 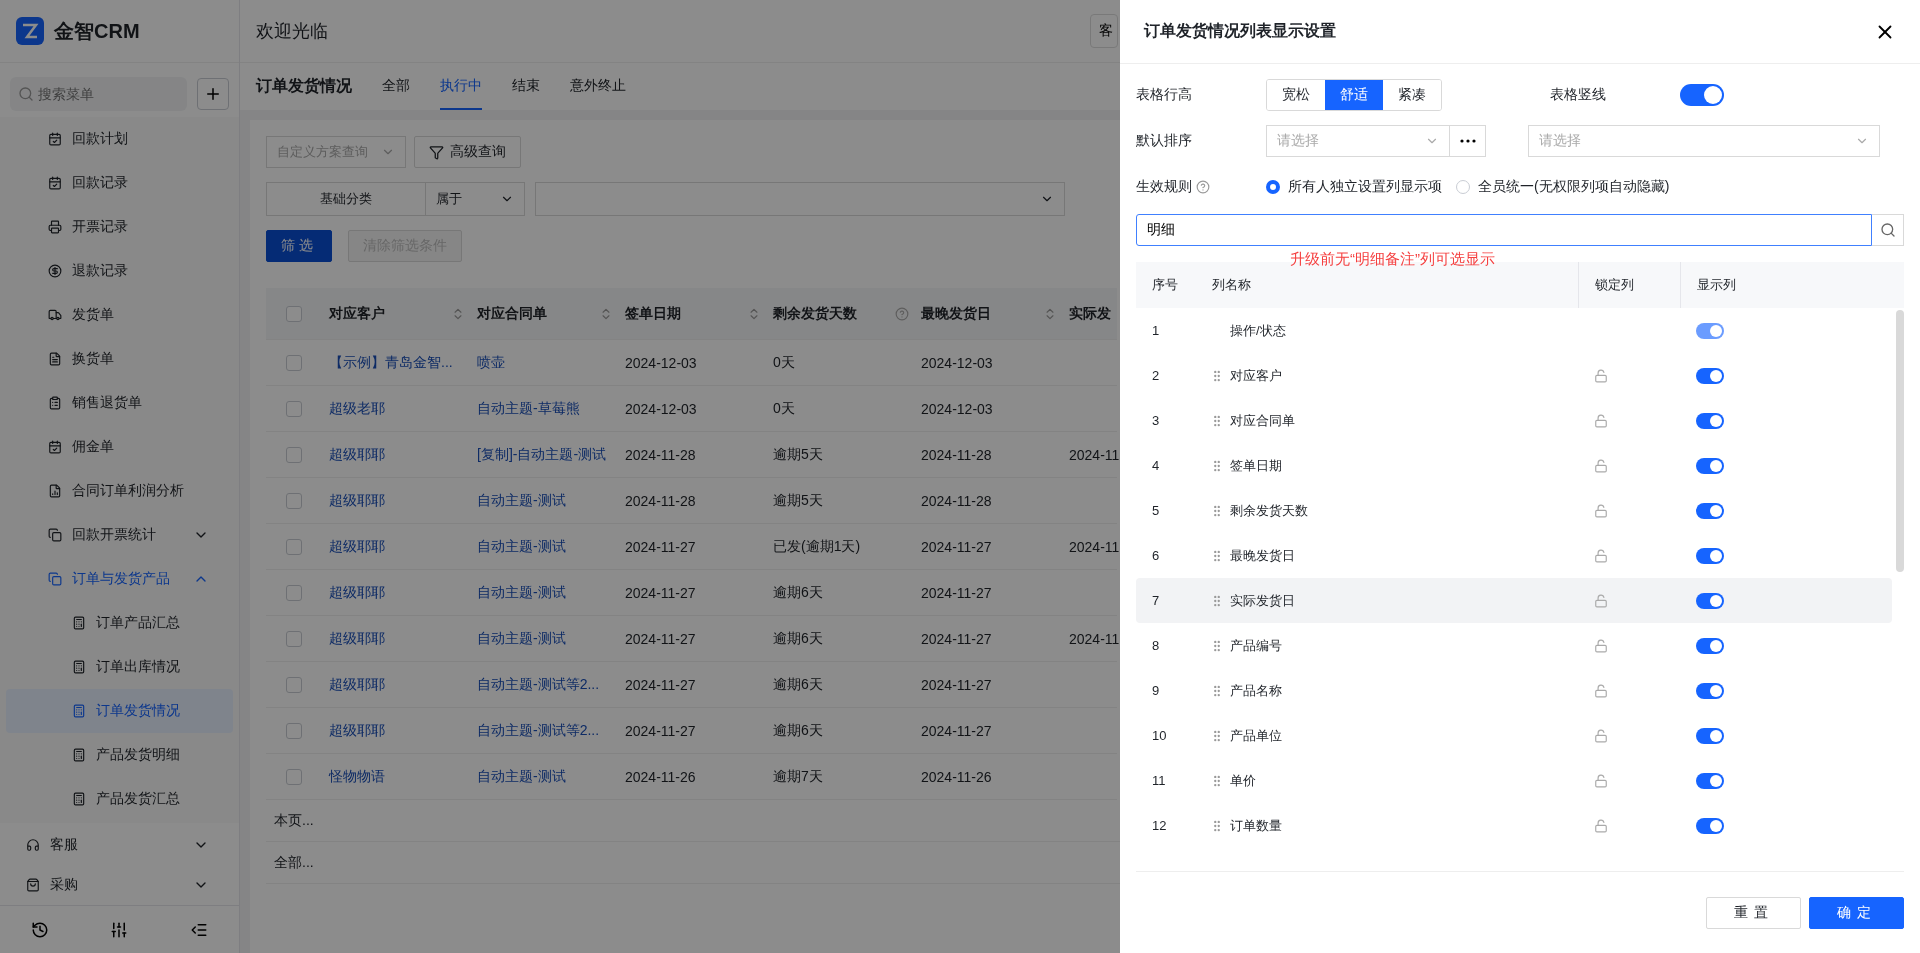 What do you see at coordinates (461, 86) in the screenshot?
I see `status-tab: 执行中` at bounding box center [461, 86].